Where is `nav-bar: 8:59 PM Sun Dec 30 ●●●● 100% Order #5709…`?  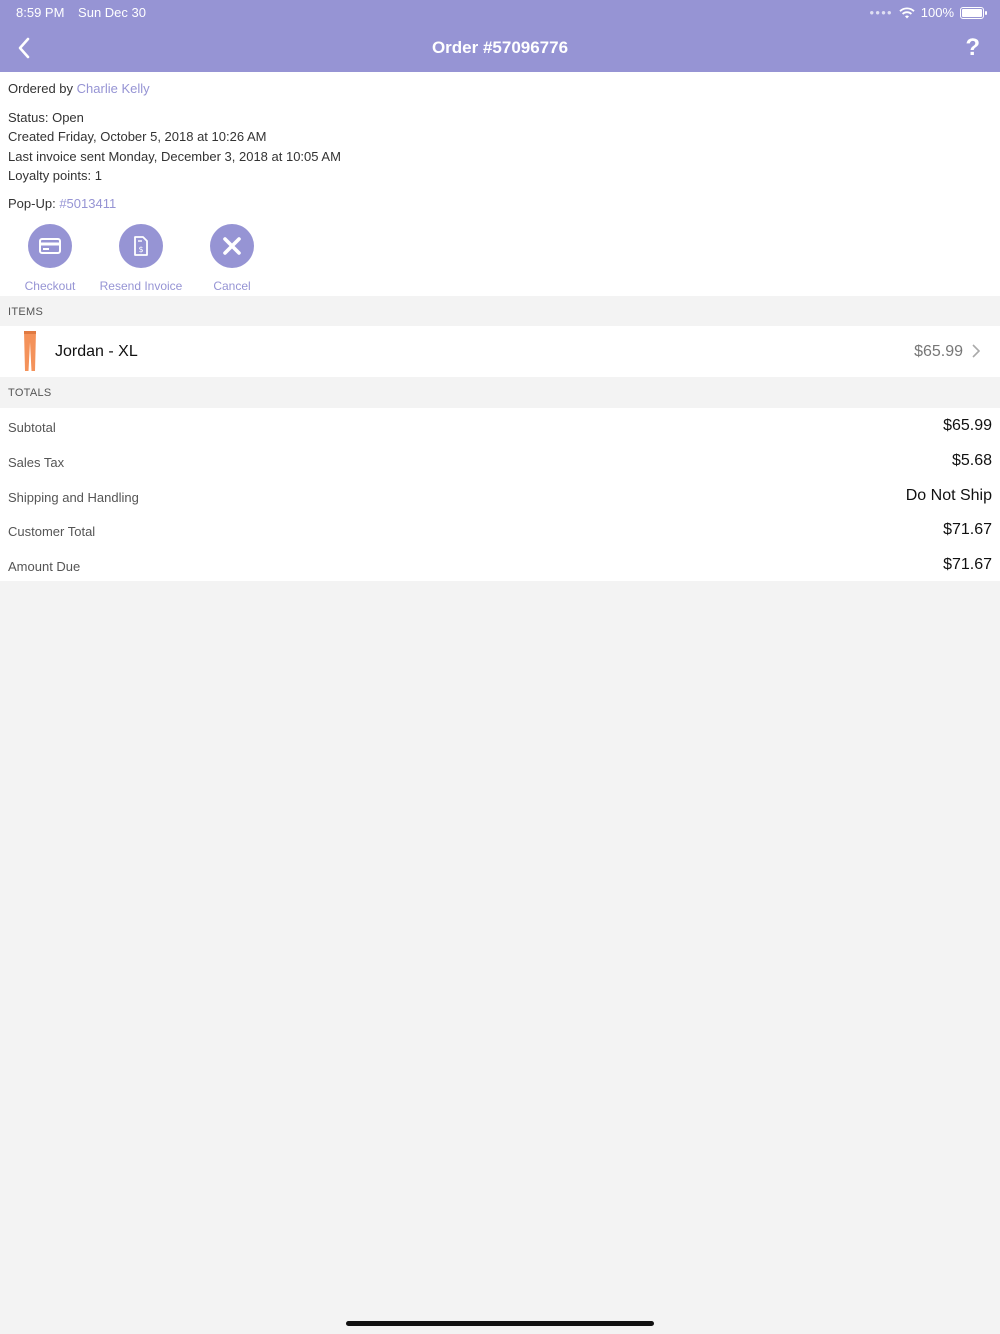 nav-bar: 8:59 PM Sun Dec 30 ●●●● 100% Order #5709… is located at coordinates (500, 36).